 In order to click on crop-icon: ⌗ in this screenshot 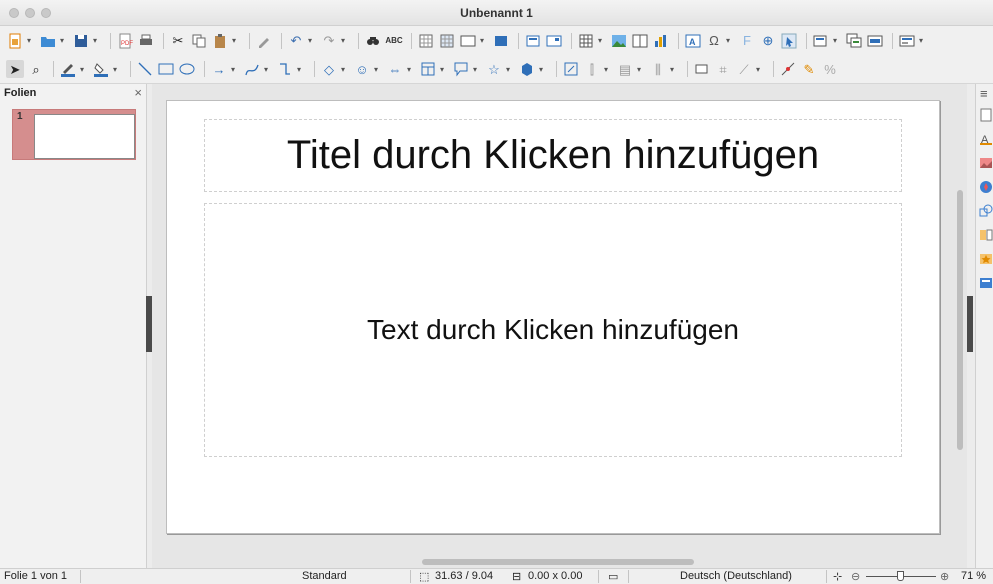, I will do `click(723, 69)`.